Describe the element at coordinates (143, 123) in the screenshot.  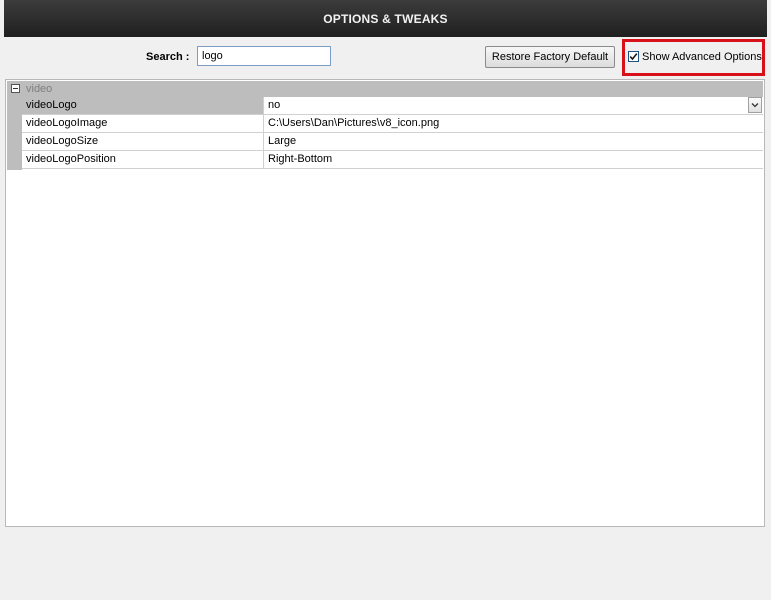
I see `property-name: videoLogoImage` at that location.